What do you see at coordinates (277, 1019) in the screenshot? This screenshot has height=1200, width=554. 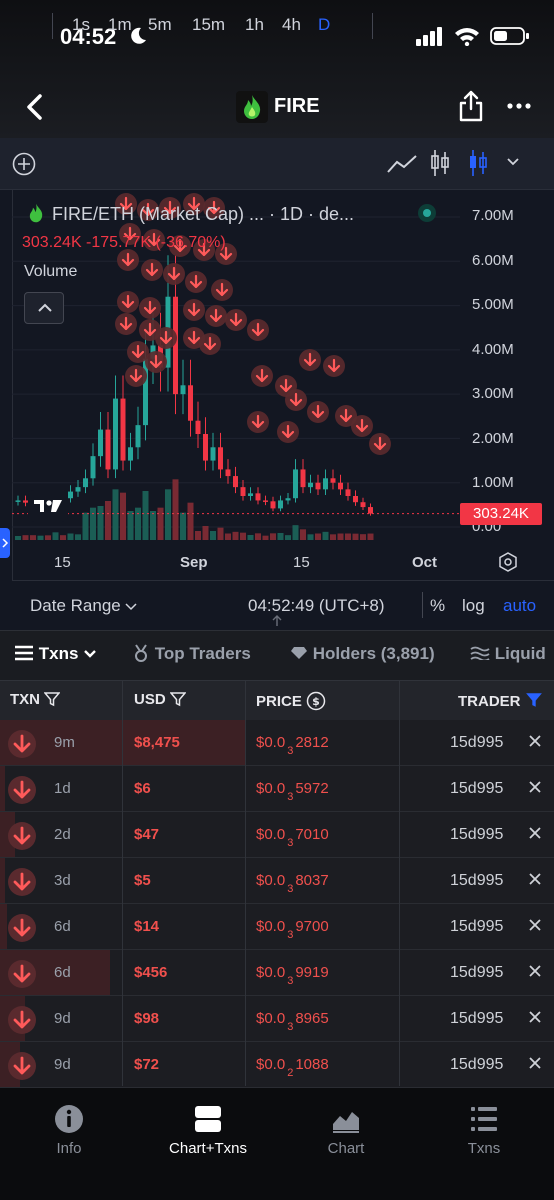 I see `table-row: 9d $98 $0.0 3 8965 15d995` at bounding box center [277, 1019].